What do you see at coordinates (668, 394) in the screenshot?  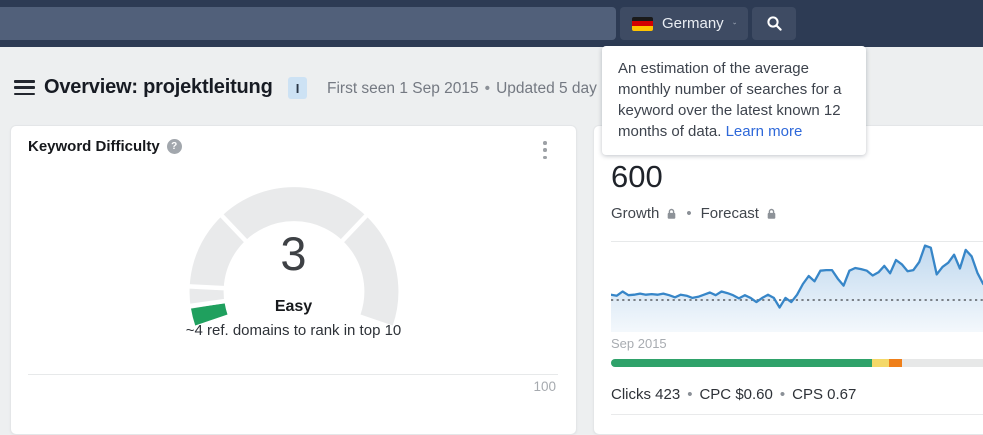 I see `clicks-value: 423` at bounding box center [668, 394].